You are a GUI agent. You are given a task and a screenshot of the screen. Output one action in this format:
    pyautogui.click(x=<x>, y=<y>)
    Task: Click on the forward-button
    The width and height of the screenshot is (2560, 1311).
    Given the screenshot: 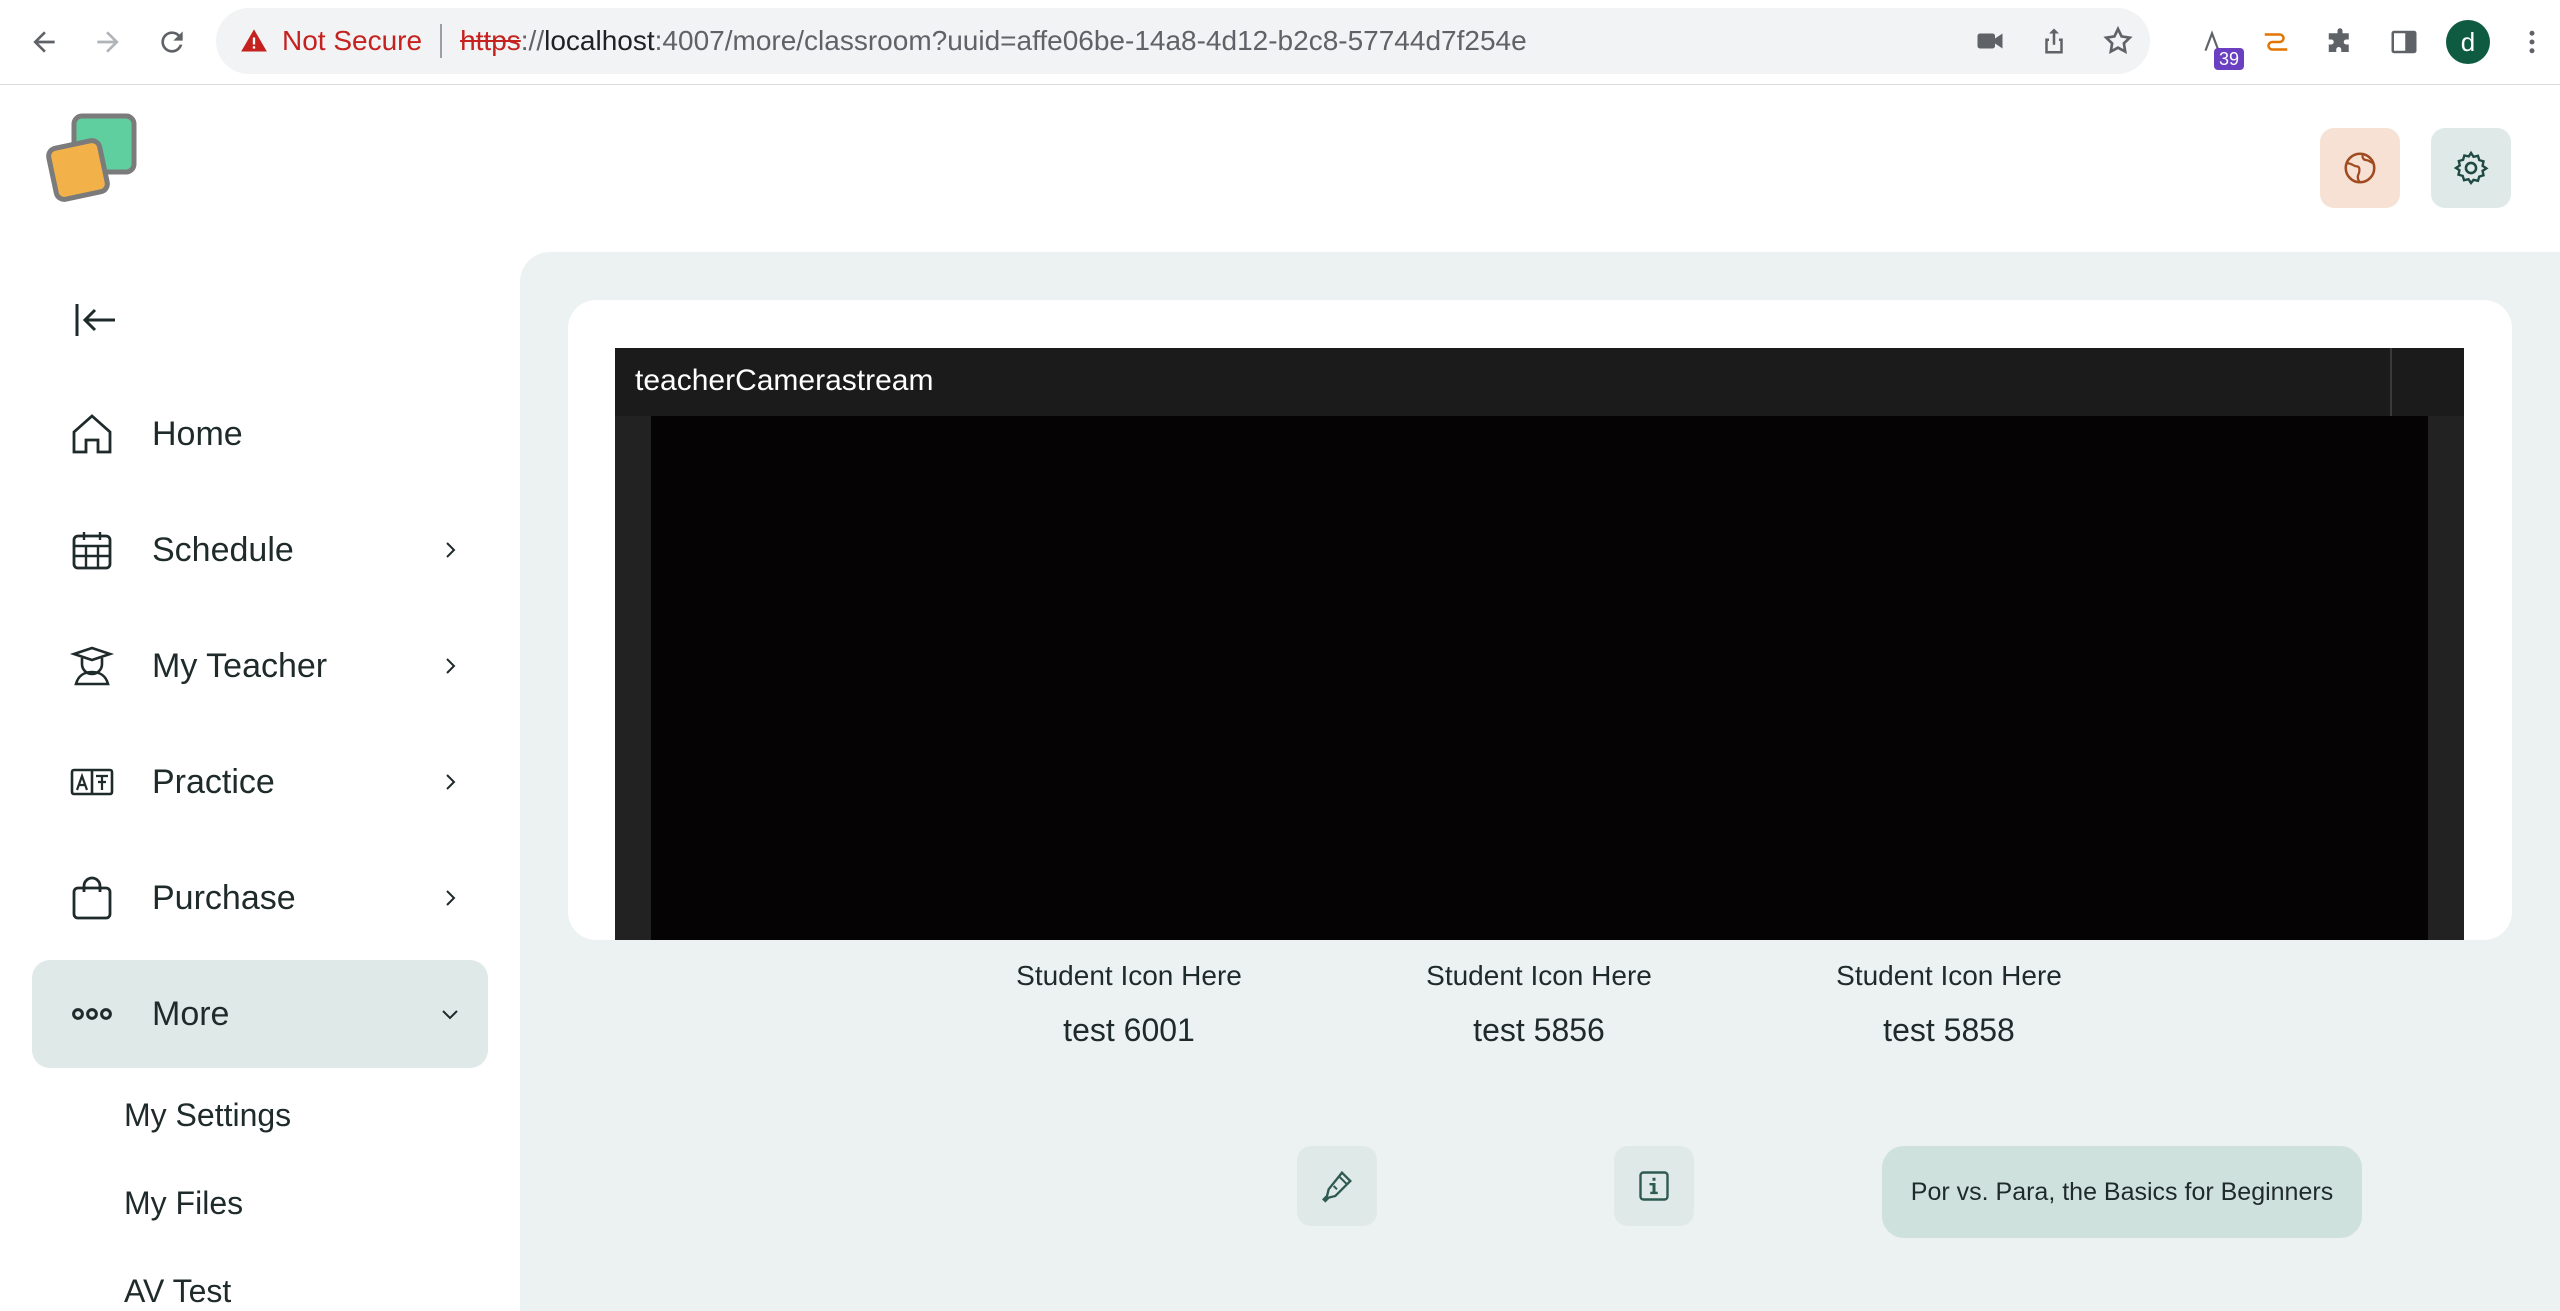 What is the action you would take?
    pyautogui.click(x=108, y=42)
    